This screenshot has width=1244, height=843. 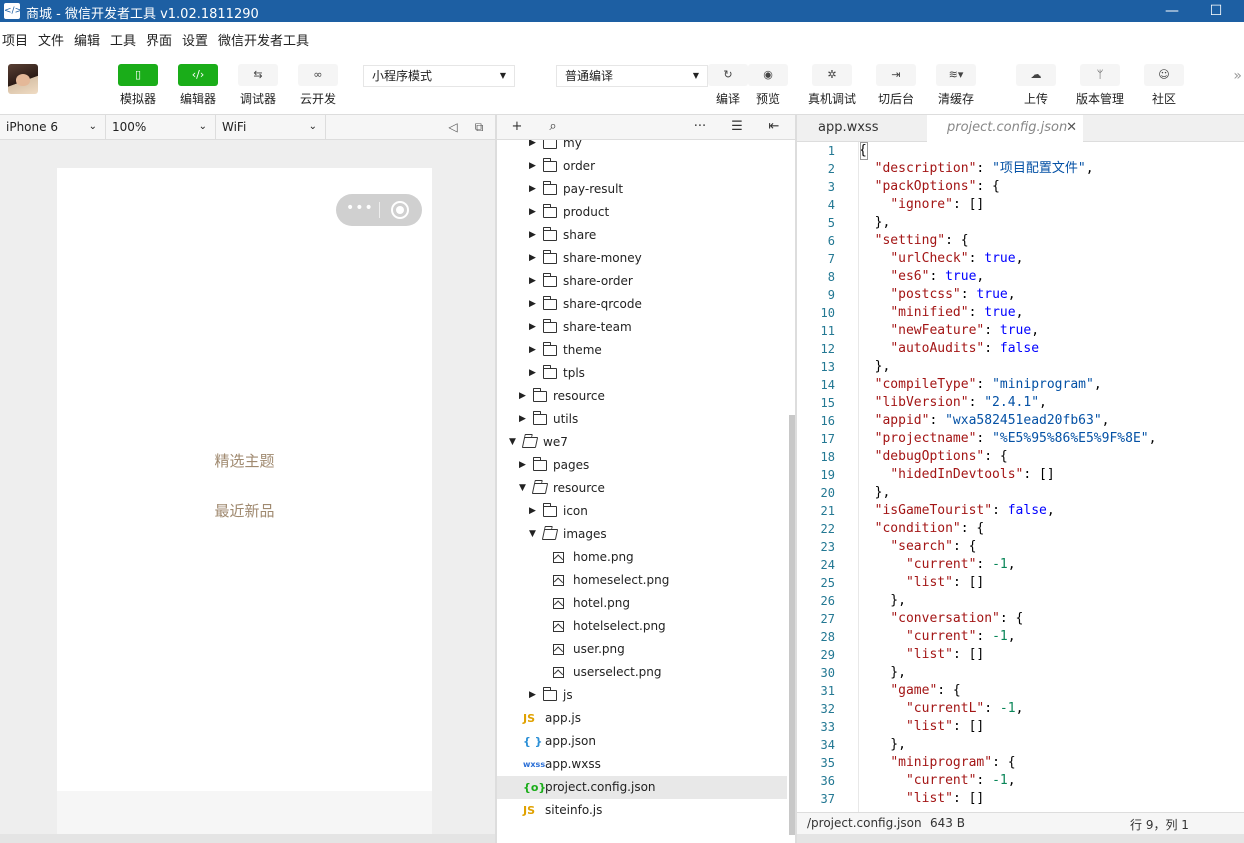 What do you see at coordinates (929, 187) in the screenshot?
I see `code-line: "packOptions": {` at bounding box center [929, 187].